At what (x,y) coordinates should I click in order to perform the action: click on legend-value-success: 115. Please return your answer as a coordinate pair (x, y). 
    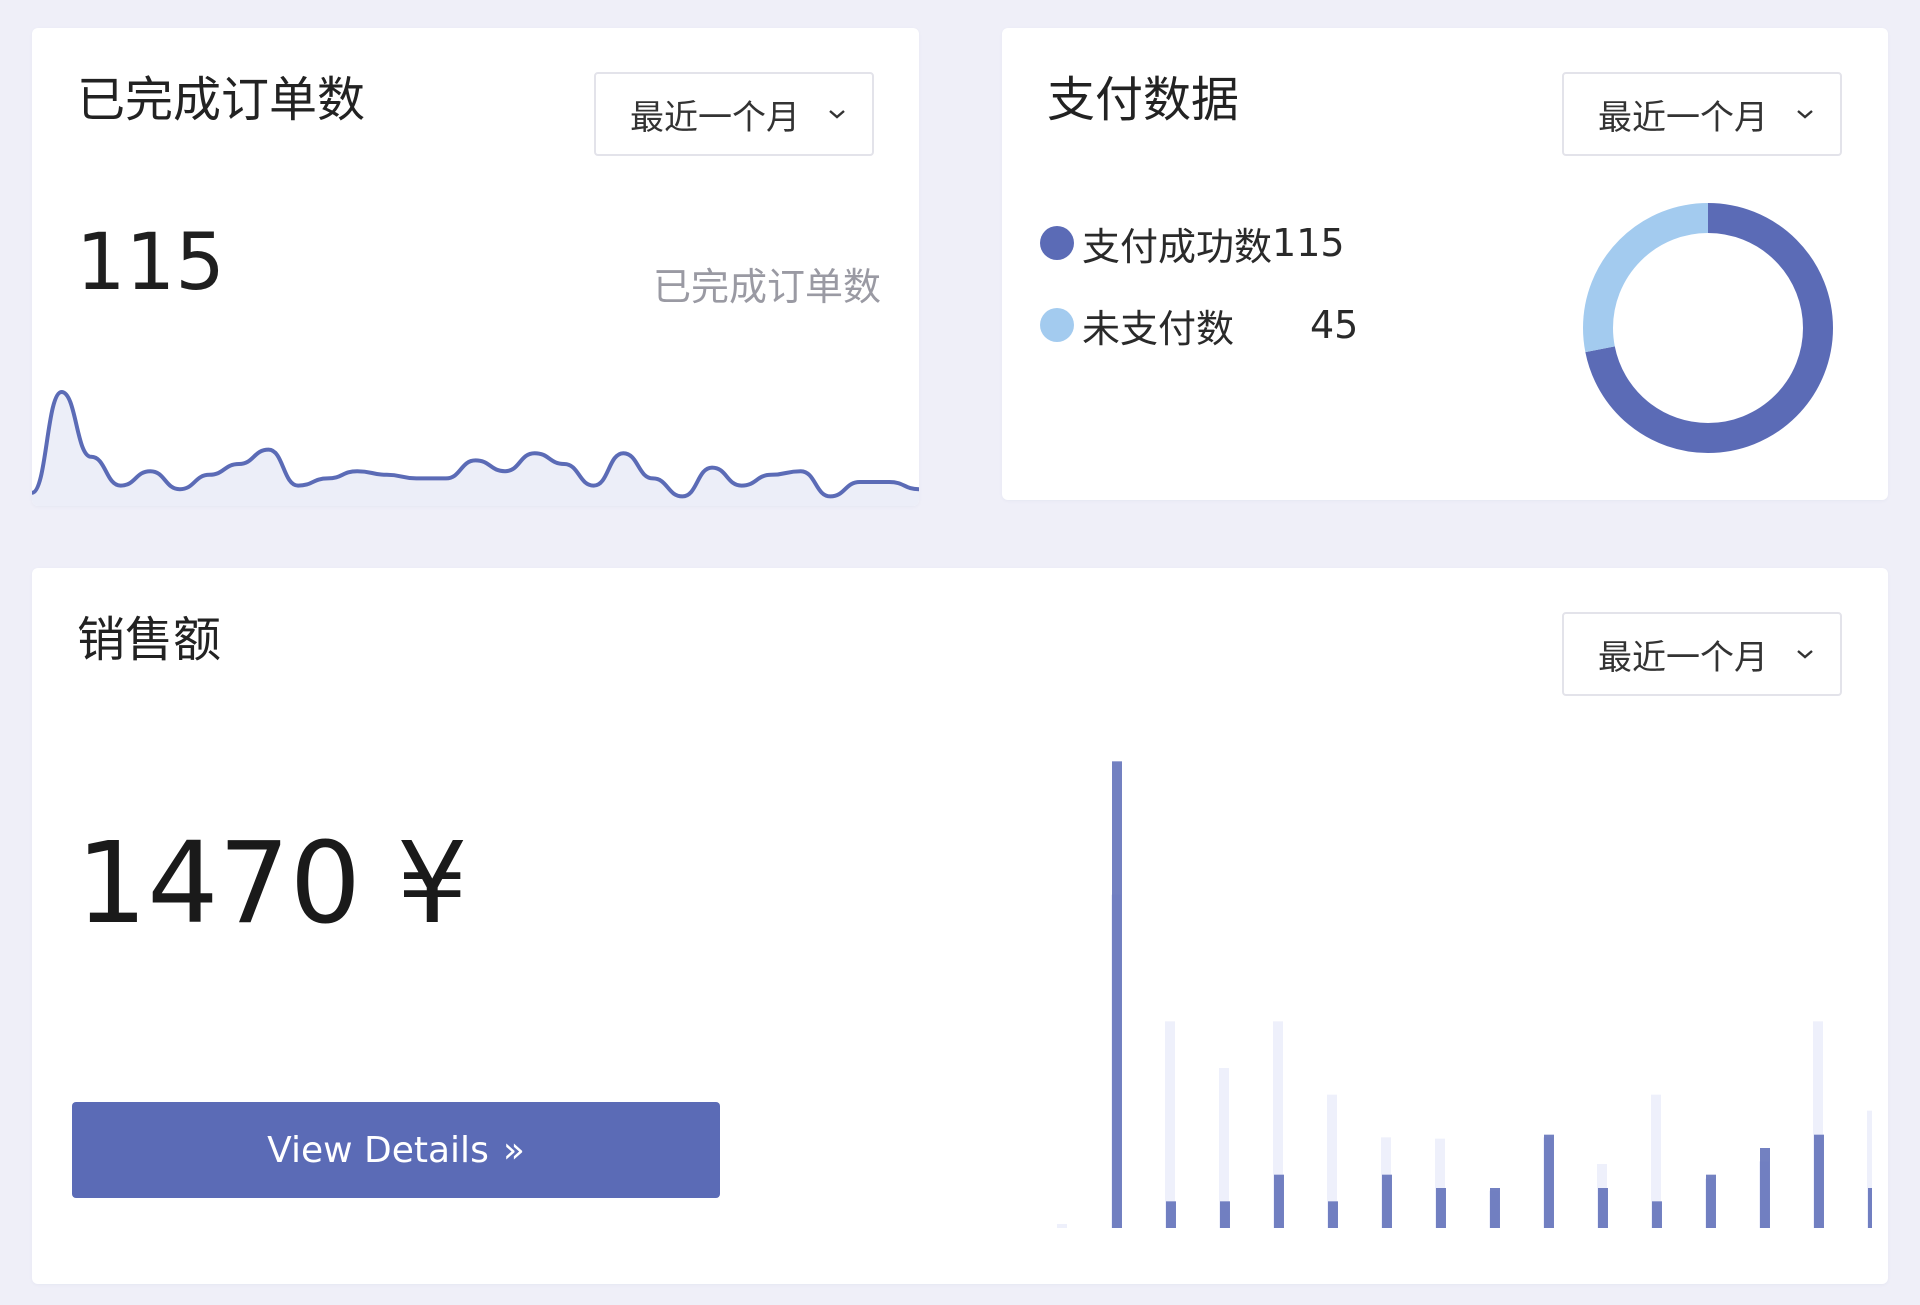
    Looking at the image, I should click on (1308, 243).